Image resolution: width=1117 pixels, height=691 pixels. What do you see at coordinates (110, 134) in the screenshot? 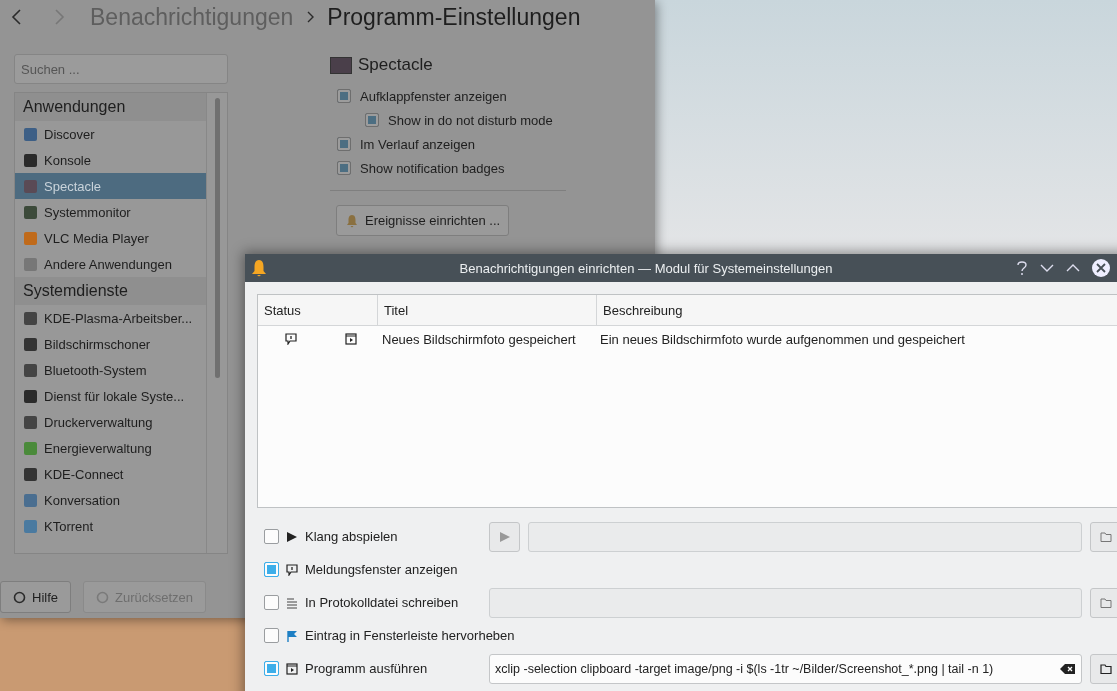
I see `sidebar-item: Discover` at bounding box center [110, 134].